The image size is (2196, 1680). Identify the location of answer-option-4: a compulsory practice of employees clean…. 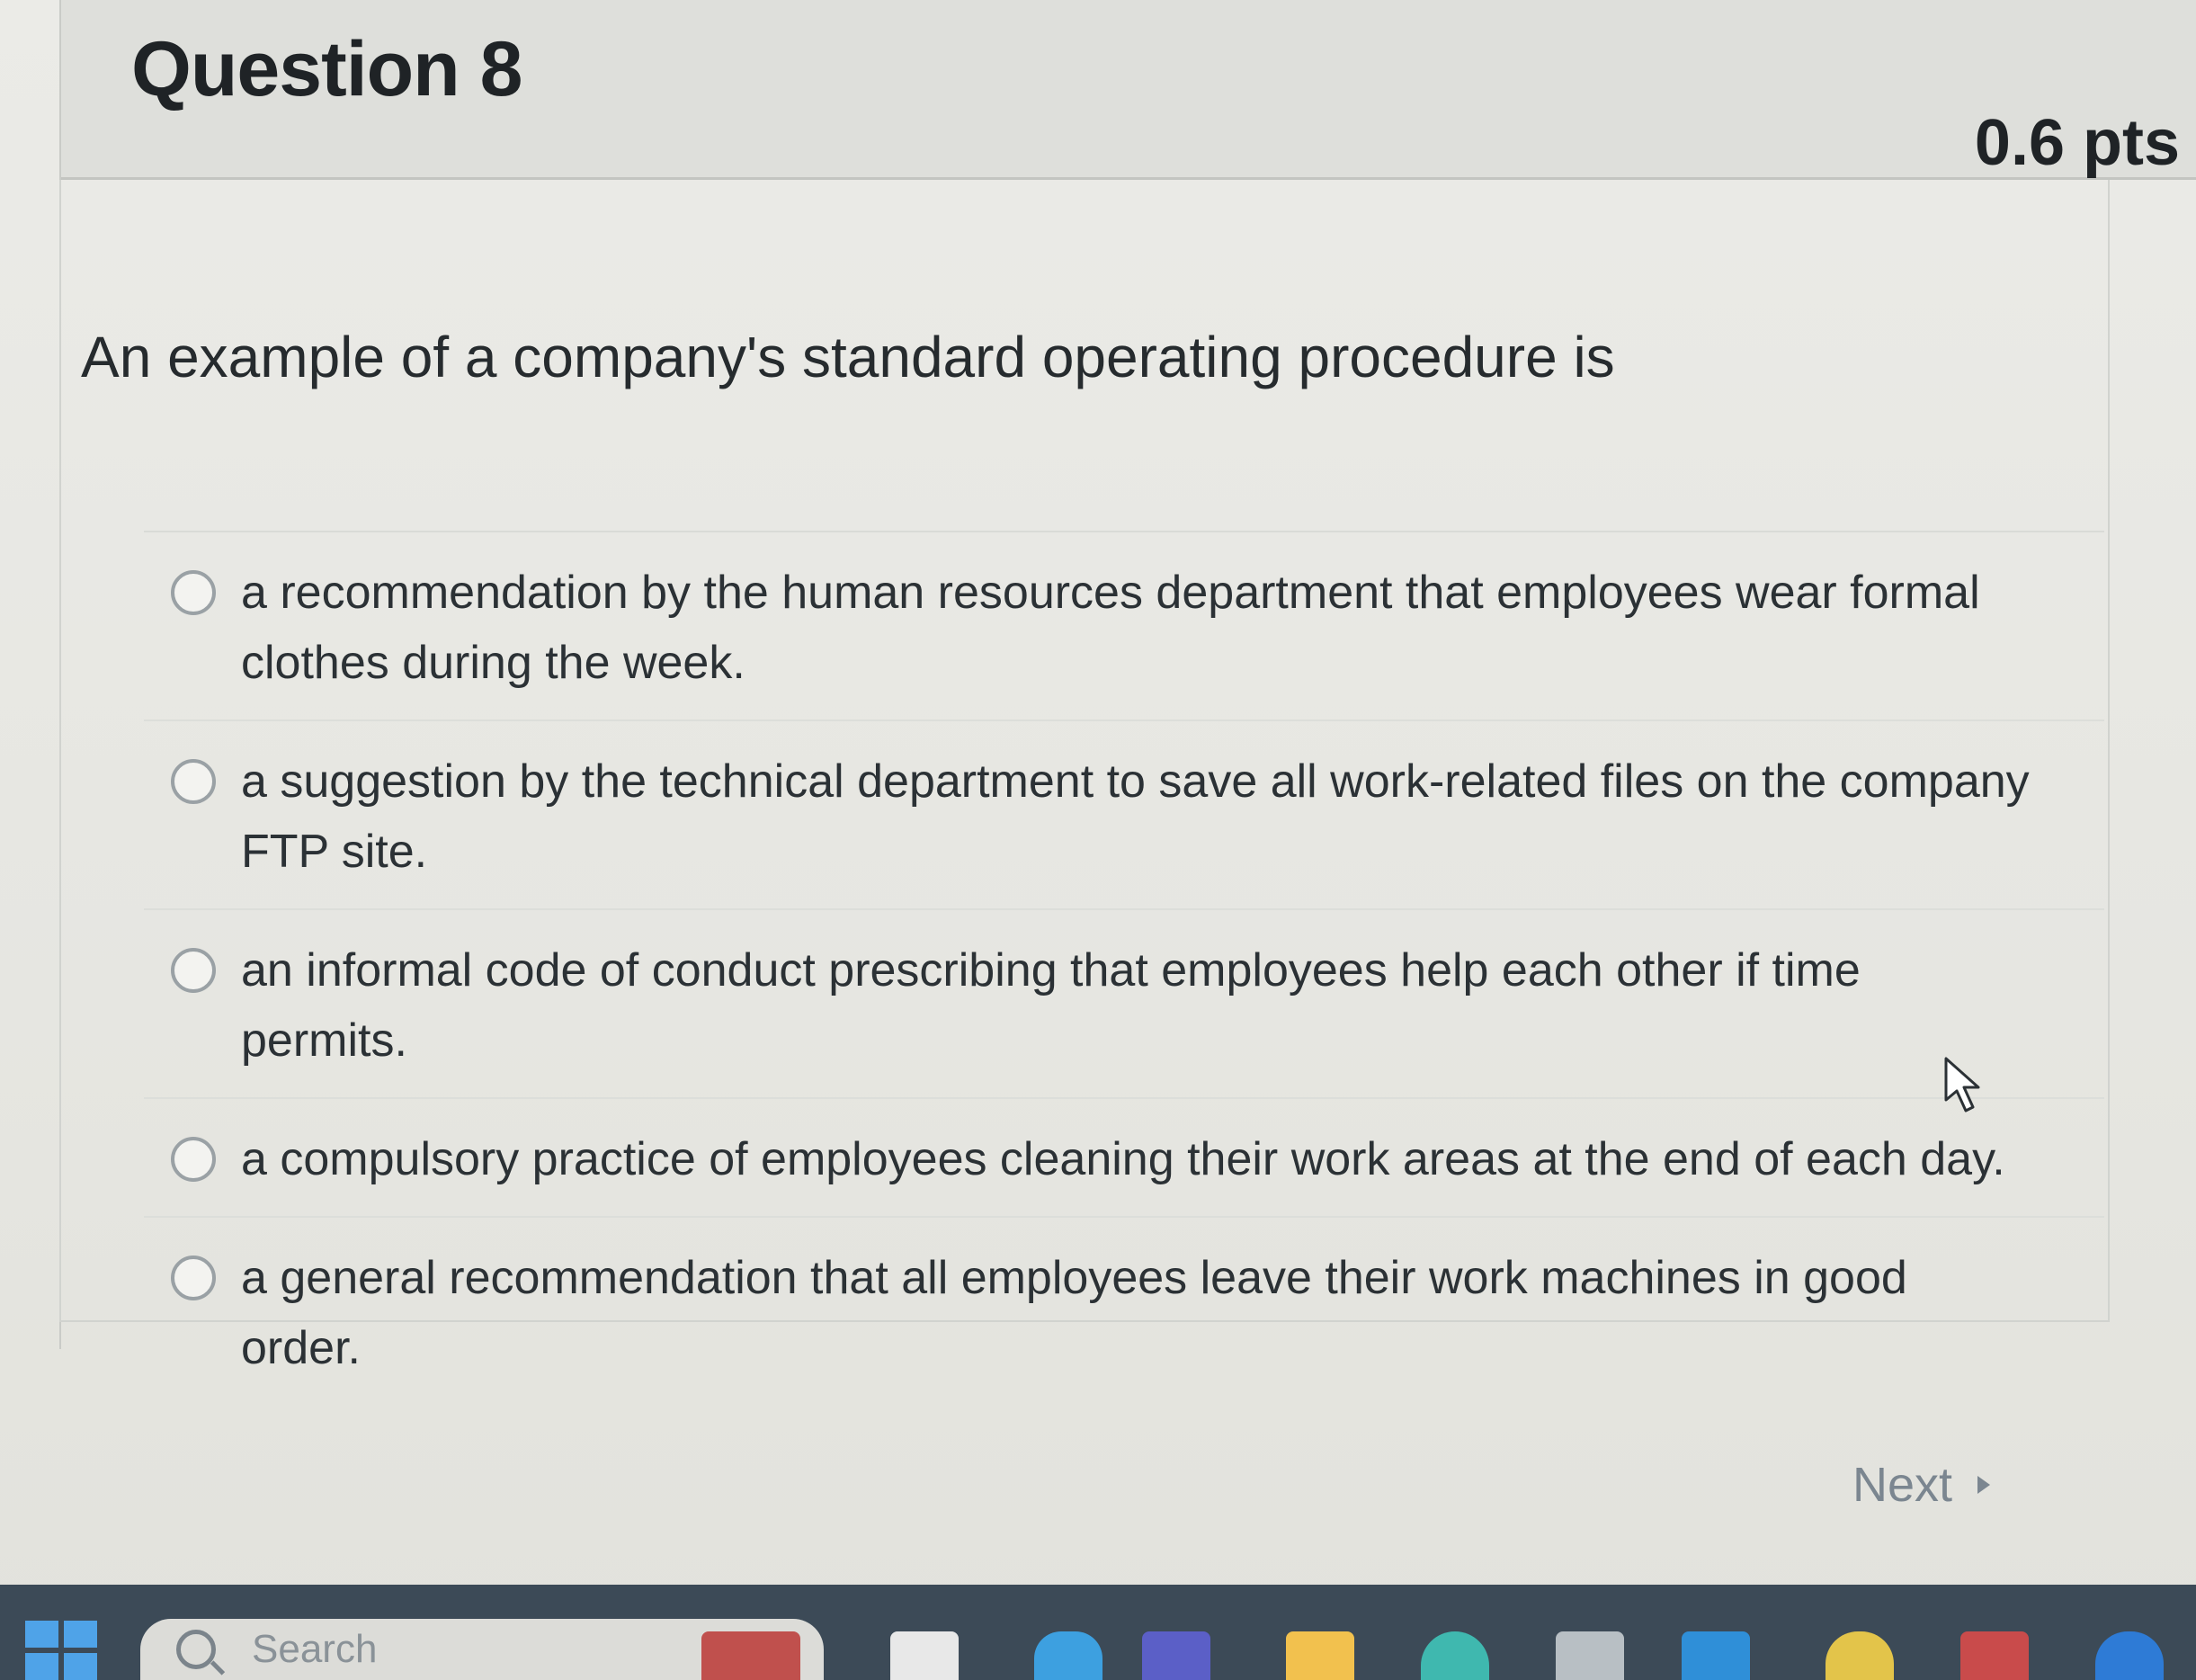
(1124, 1158).